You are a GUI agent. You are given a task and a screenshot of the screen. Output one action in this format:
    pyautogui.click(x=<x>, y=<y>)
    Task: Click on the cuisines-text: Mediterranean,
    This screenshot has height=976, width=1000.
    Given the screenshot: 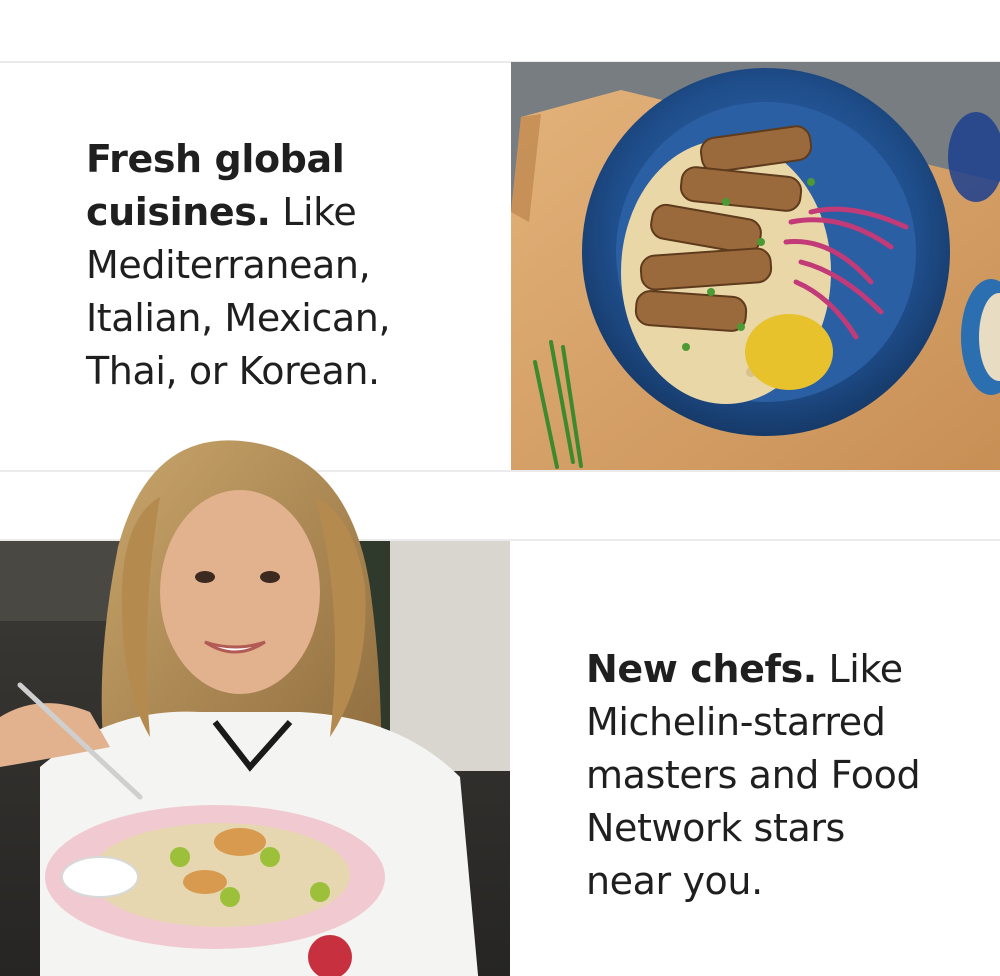 What is the action you would take?
    pyautogui.click(x=228, y=265)
    